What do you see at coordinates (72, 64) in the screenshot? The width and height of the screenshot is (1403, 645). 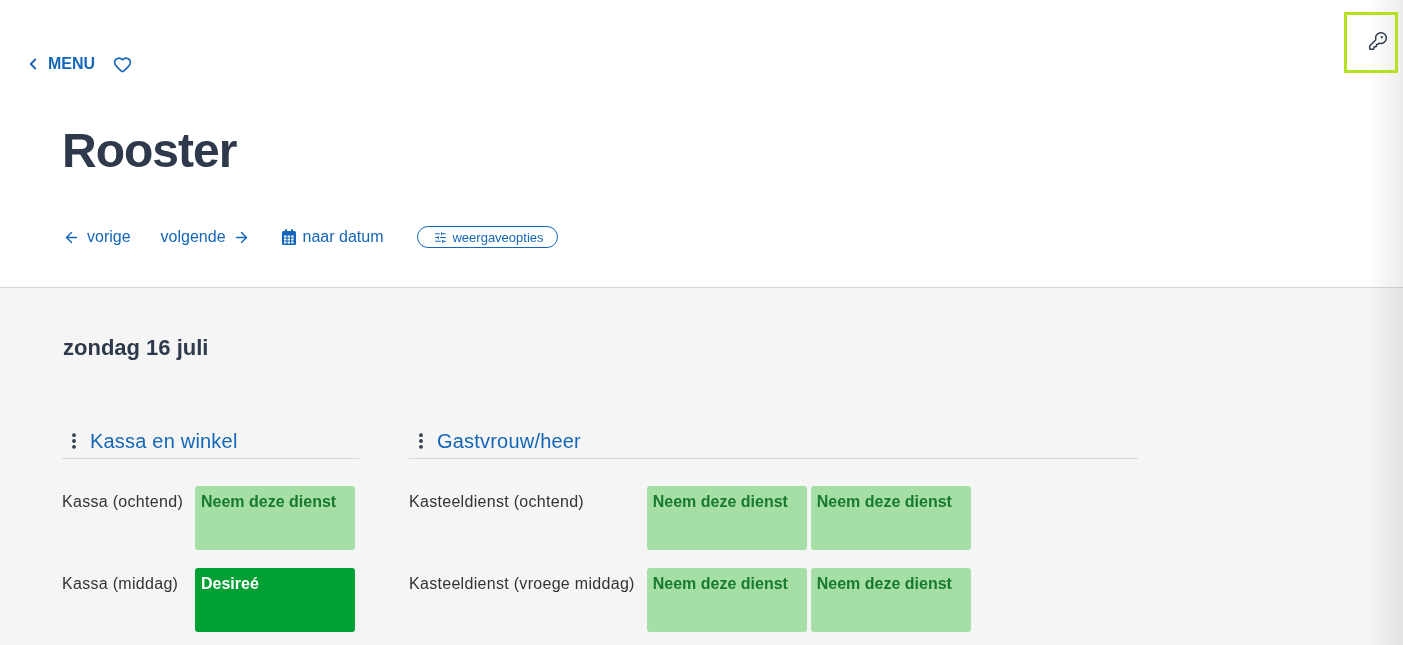 I see `menu-label: MENU` at bounding box center [72, 64].